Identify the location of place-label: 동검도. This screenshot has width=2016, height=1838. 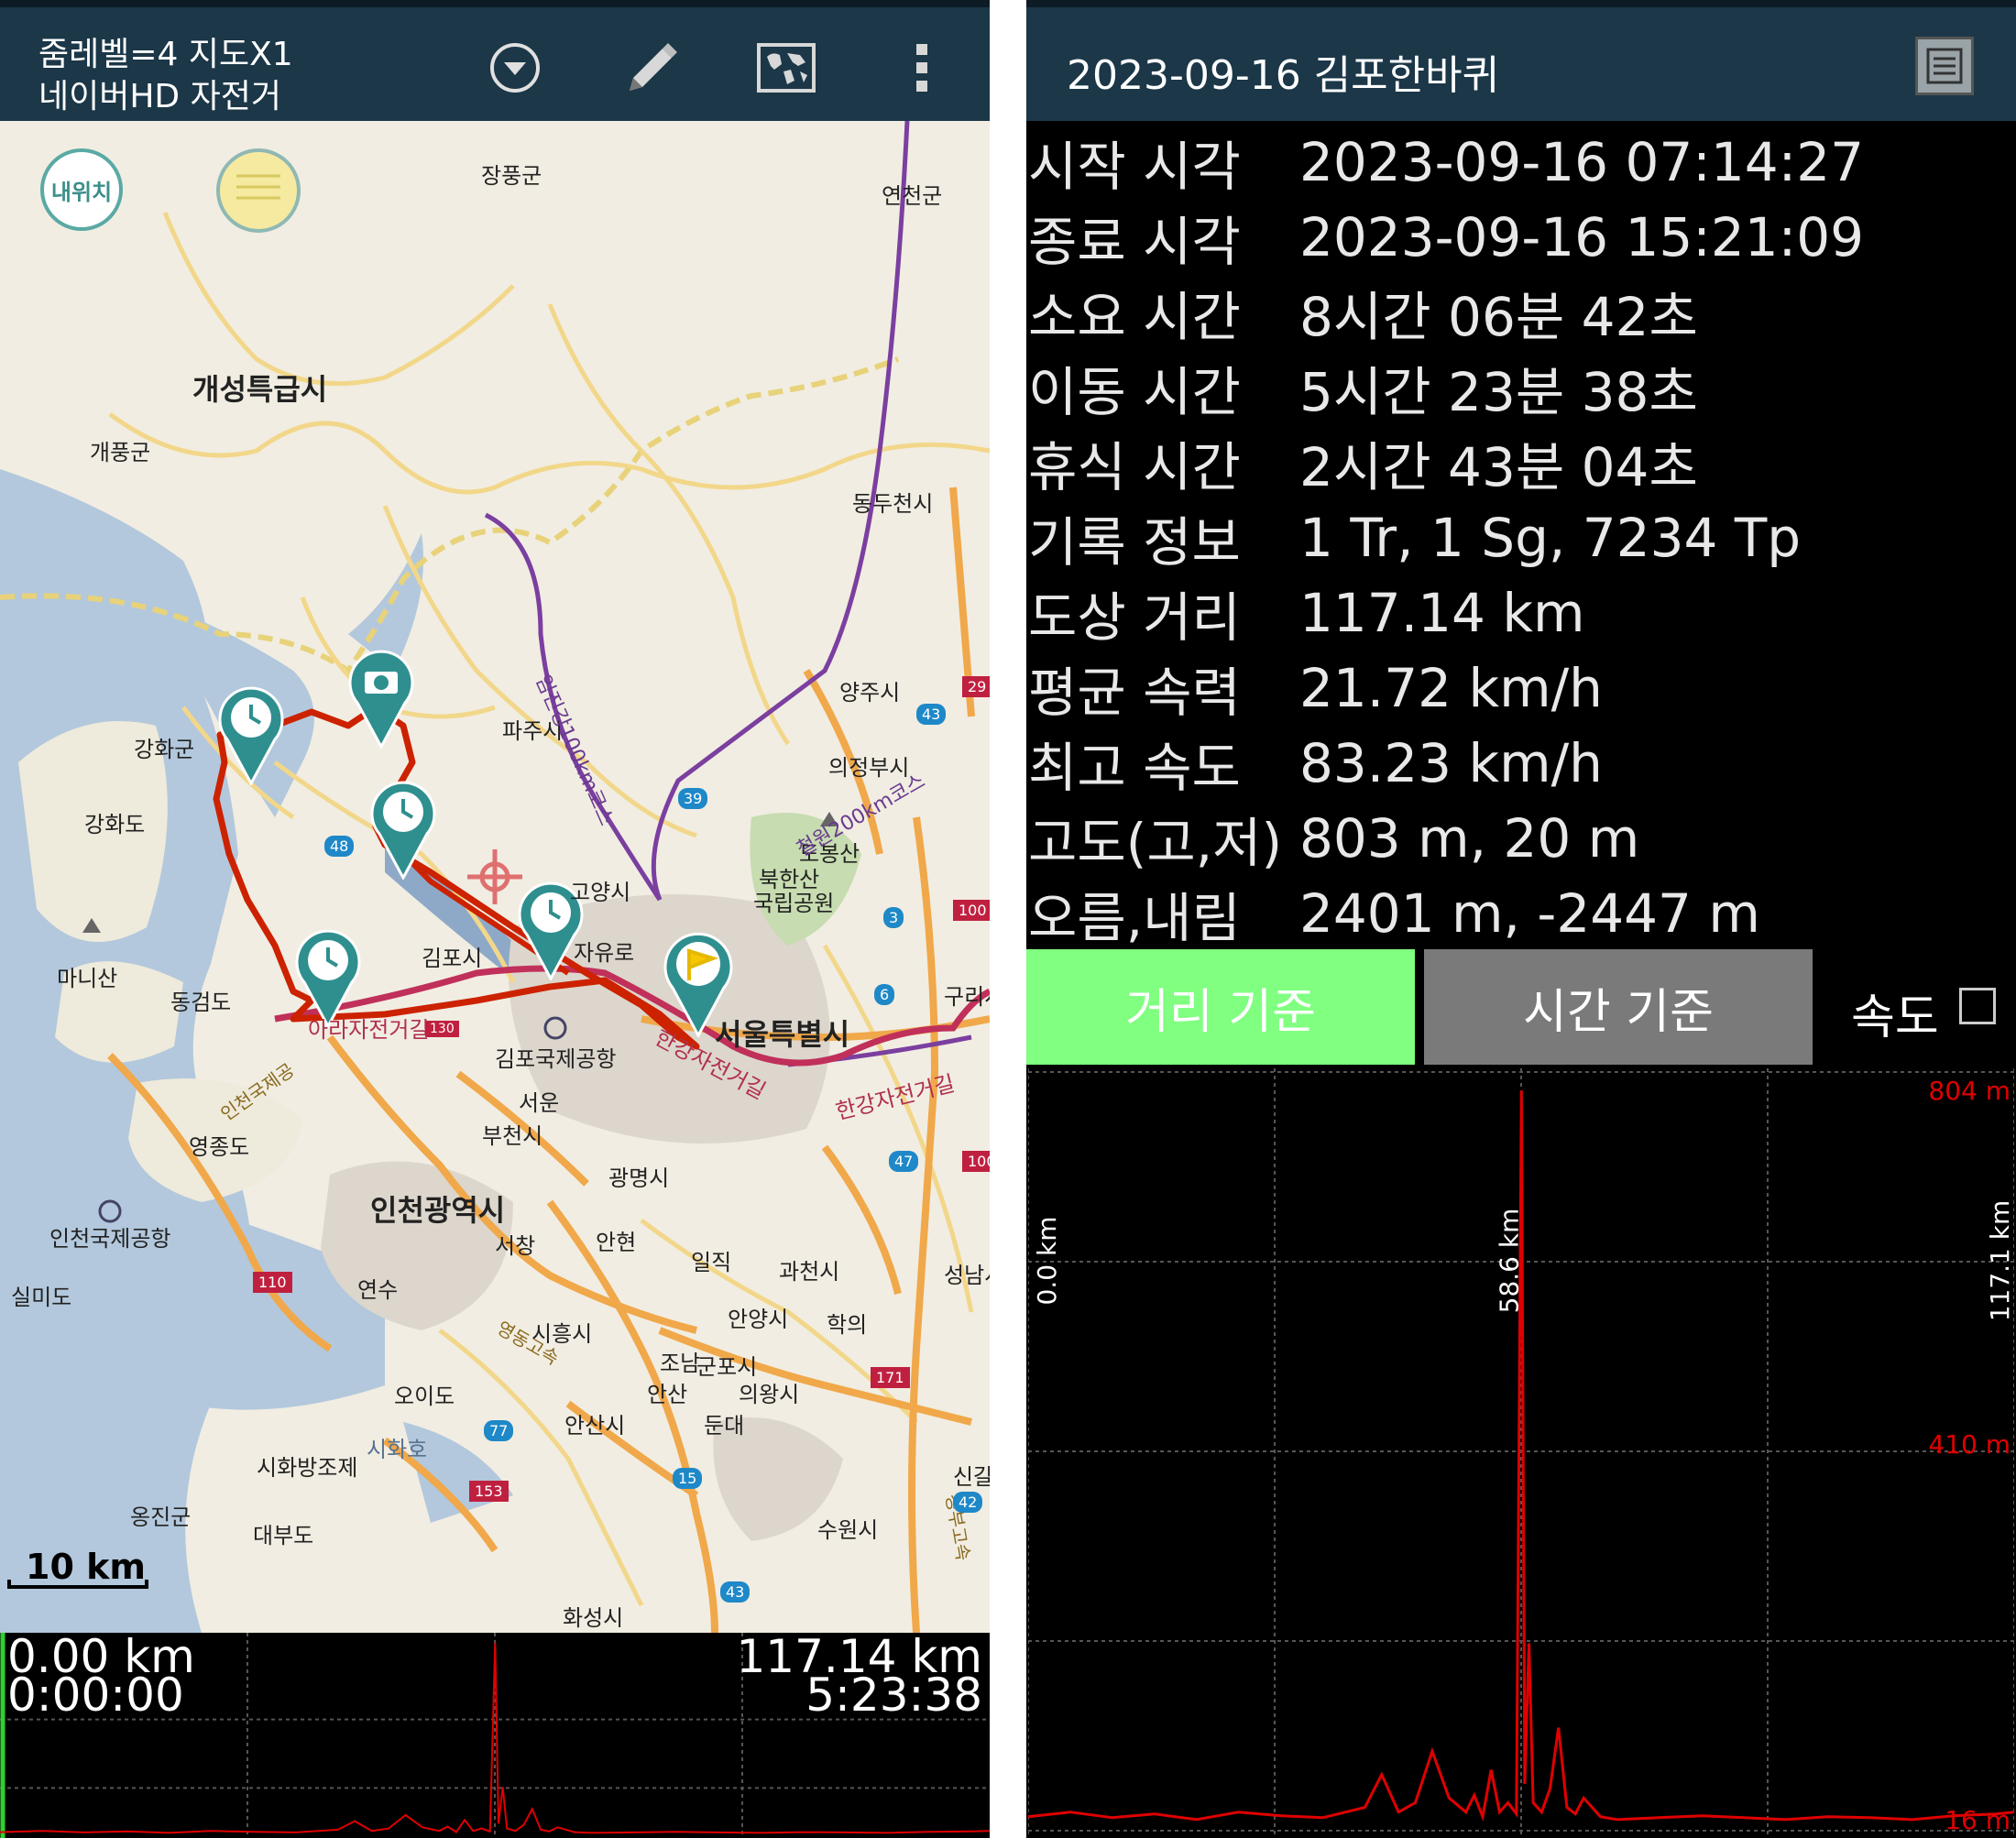
(201, 1002).